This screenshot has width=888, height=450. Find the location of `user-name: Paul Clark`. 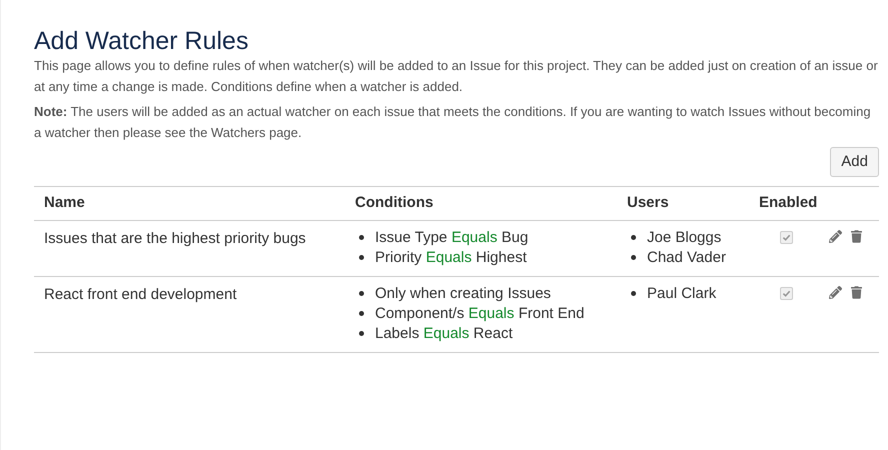

user-name: Paul Clark is located at coordinates (681, 294).